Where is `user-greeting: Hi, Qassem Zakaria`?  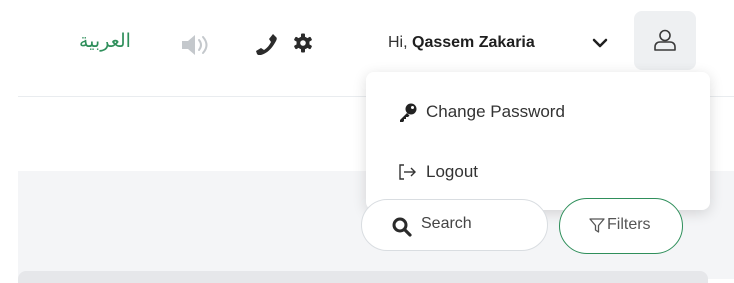 user-greeting: Hi, Qassem Zakaria is located at coordinates (461, 43).